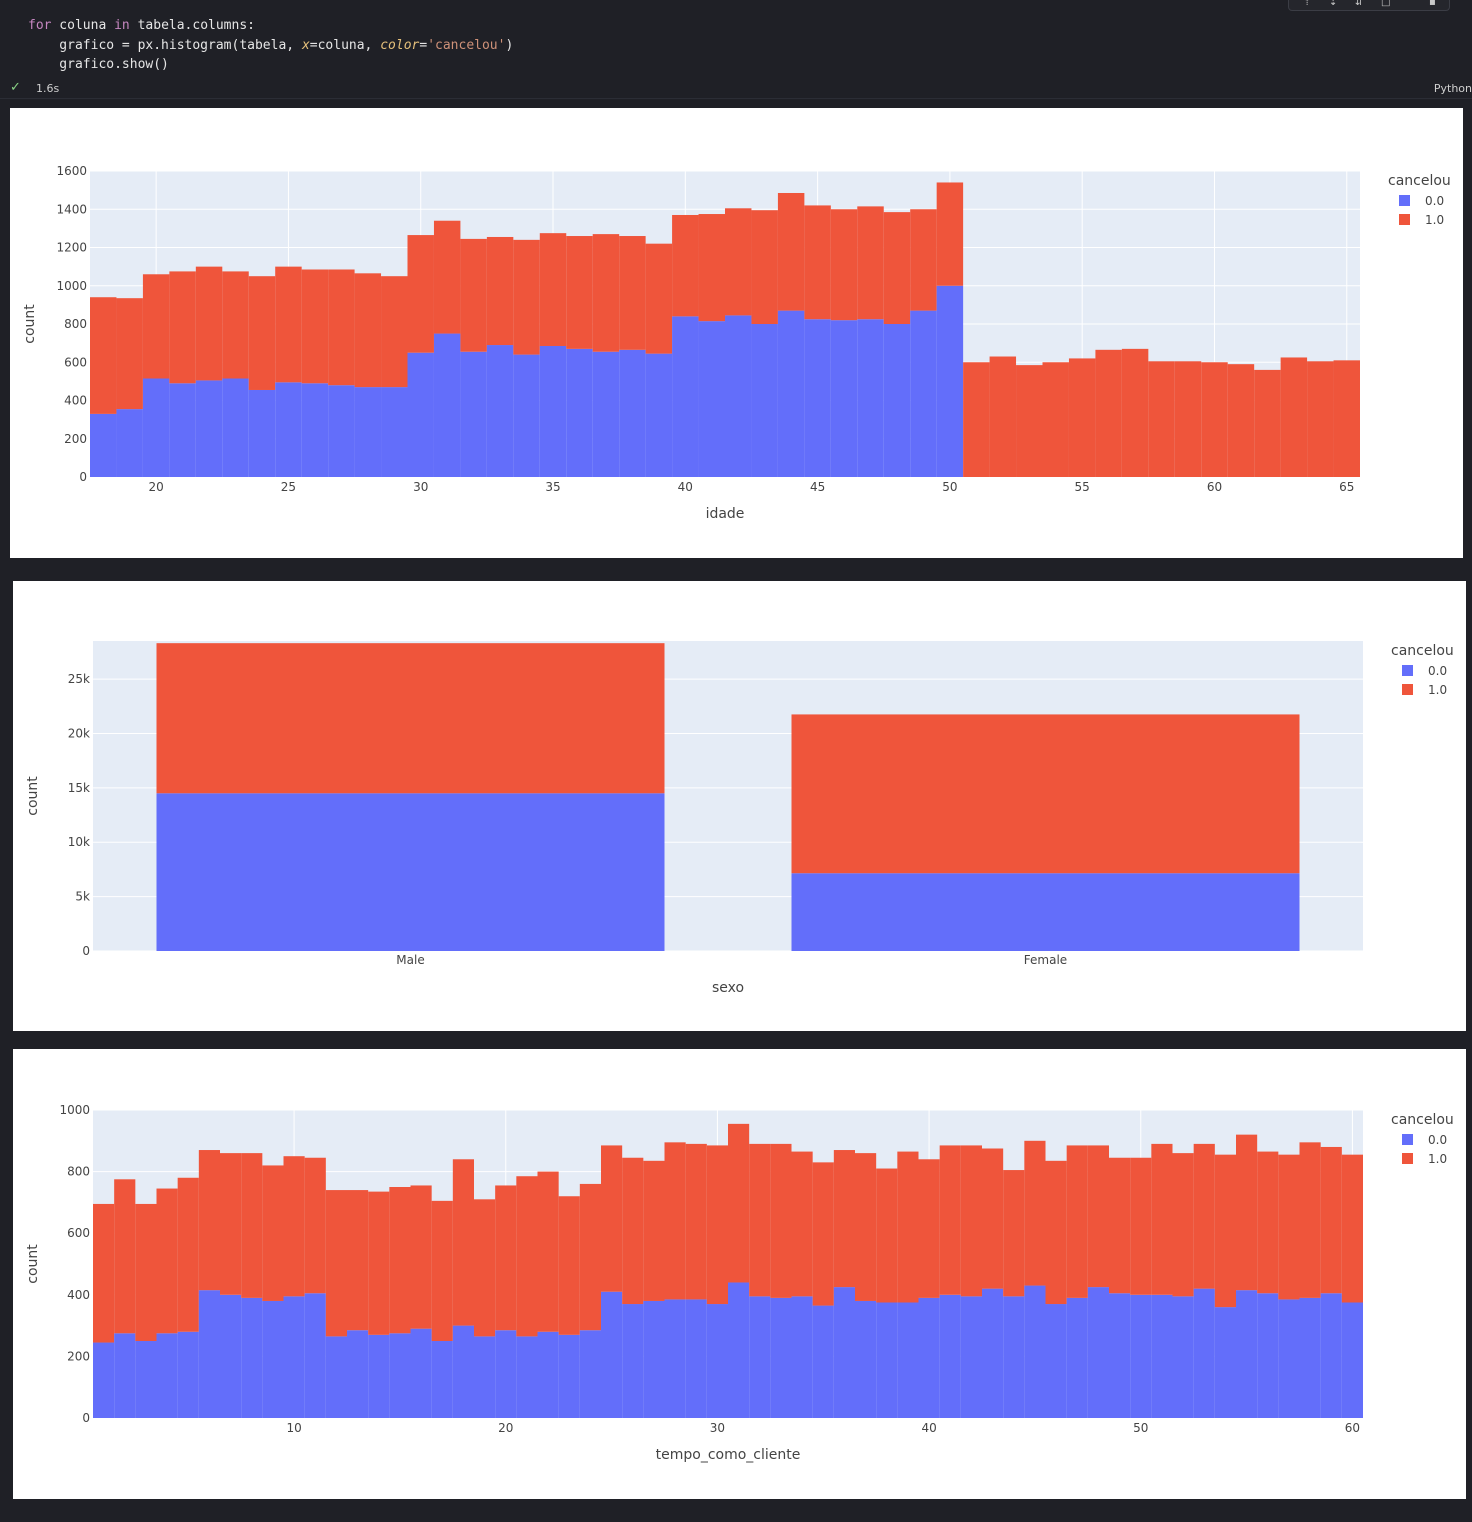 Image resolution: width=1472 pixels, height=1522 pixels. I want to click on execution-time: 1.6s, so click(48, 88).